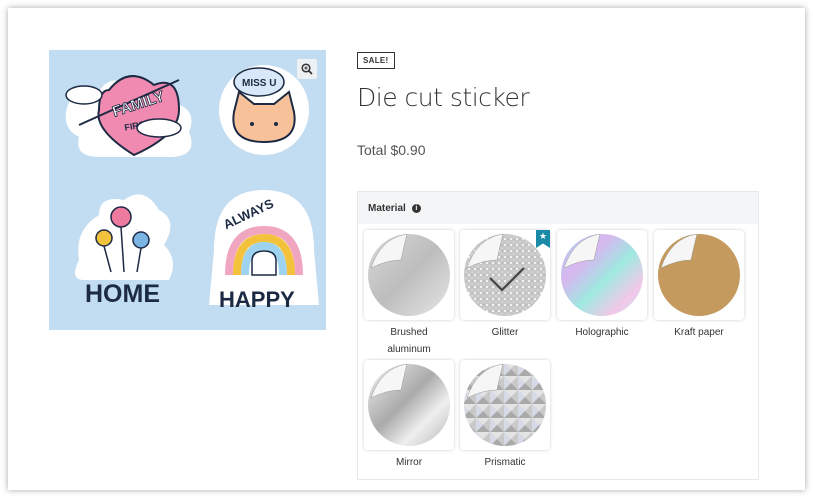  I want to click on glitter-swatch-image, so click(505, 274).